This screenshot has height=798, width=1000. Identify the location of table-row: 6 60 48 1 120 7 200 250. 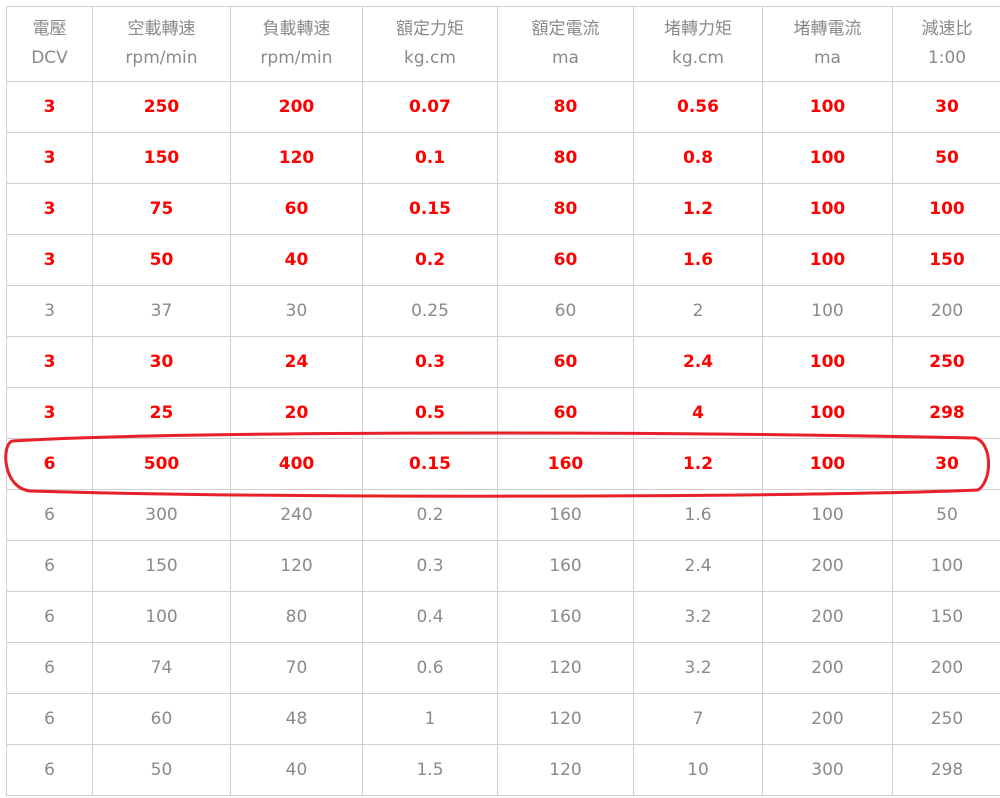
(503, 719).